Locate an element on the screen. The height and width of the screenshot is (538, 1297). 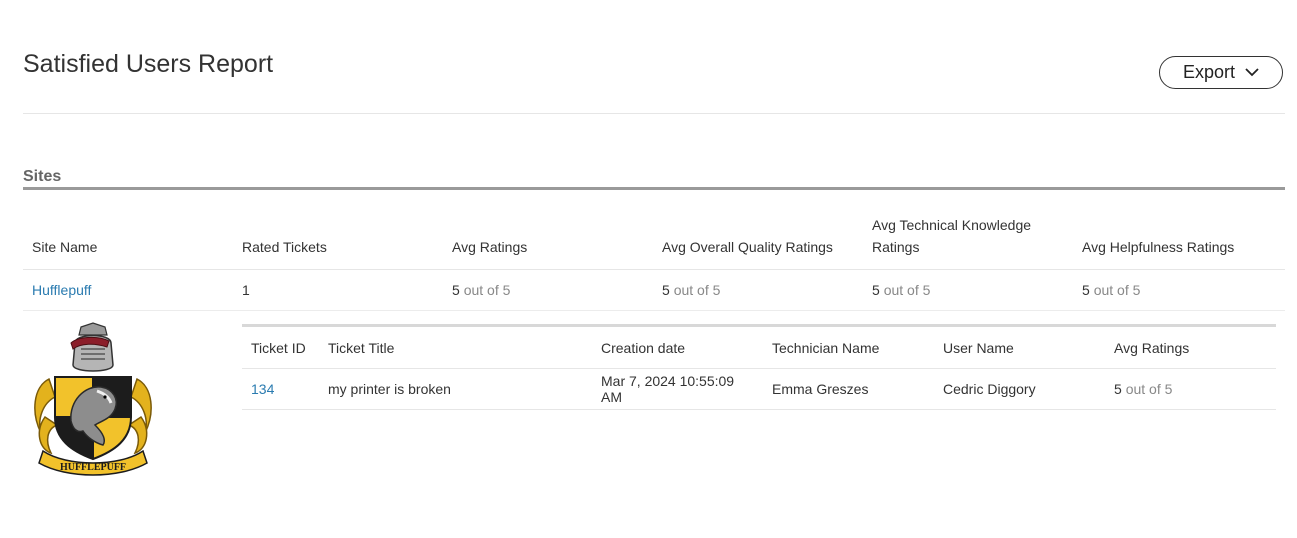
column-header-avg-ratings: Avg Ratings is located at coordinates (548, 242).